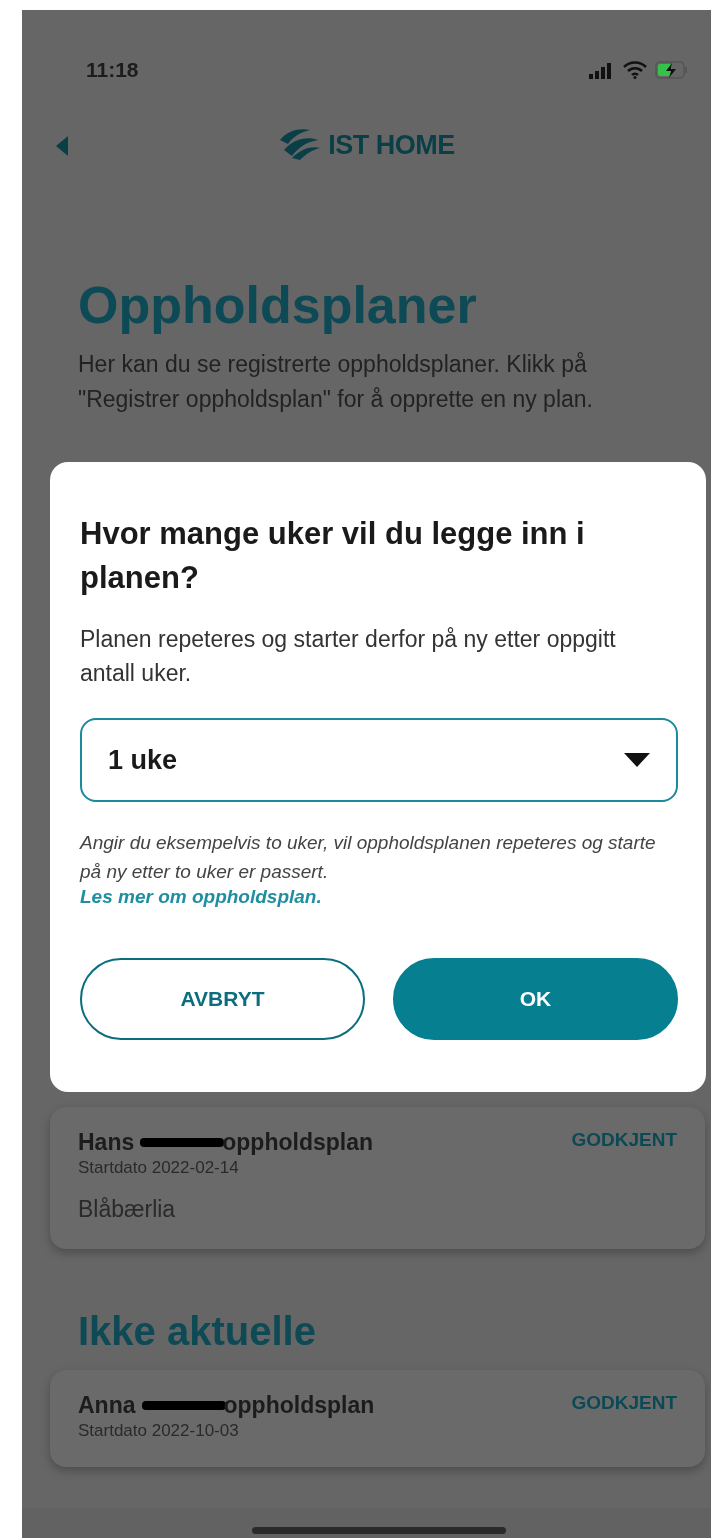 Image resolution: width=711 pixels, height=1538 pixels. What do you see at coordinates (278, 305) in the screenshot?
I see `page-title: Oppholdsplaner` at bounding box center [278, 305].